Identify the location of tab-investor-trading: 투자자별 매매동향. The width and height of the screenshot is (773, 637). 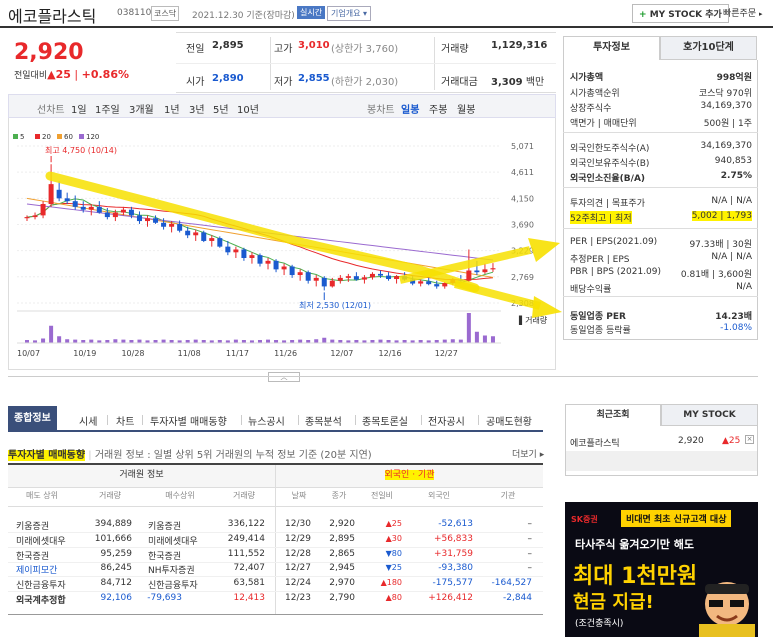
(188, 420).